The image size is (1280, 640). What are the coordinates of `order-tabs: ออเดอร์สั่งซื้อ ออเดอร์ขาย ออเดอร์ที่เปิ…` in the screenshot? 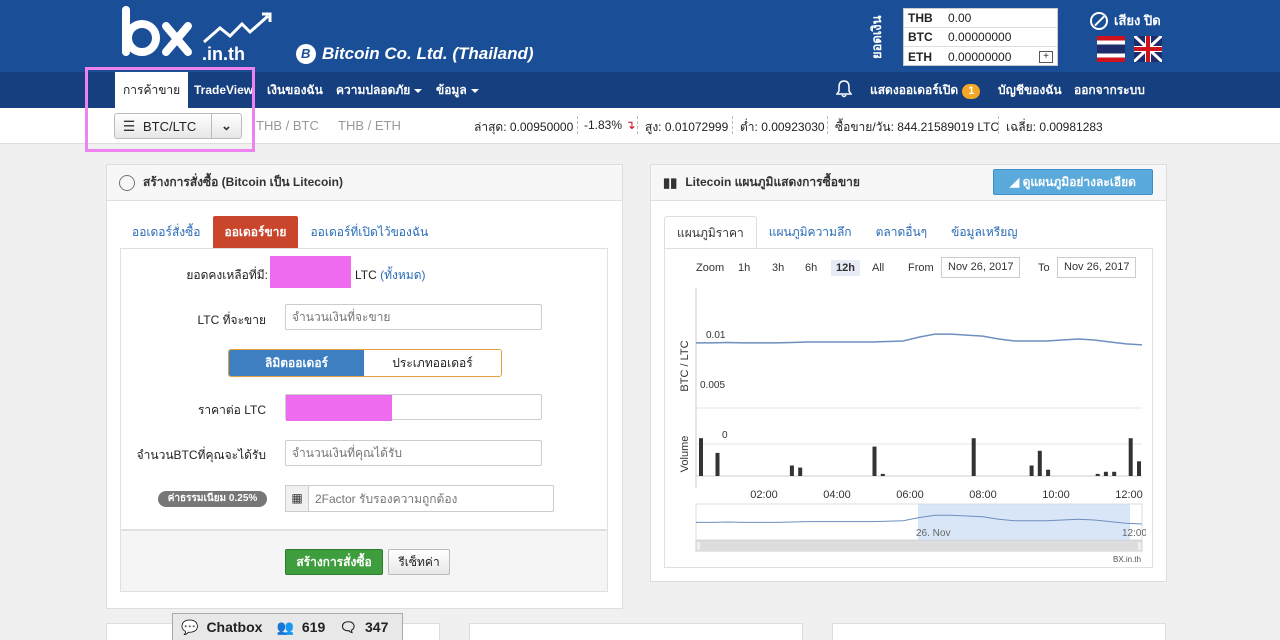 It's located at (280, 232).